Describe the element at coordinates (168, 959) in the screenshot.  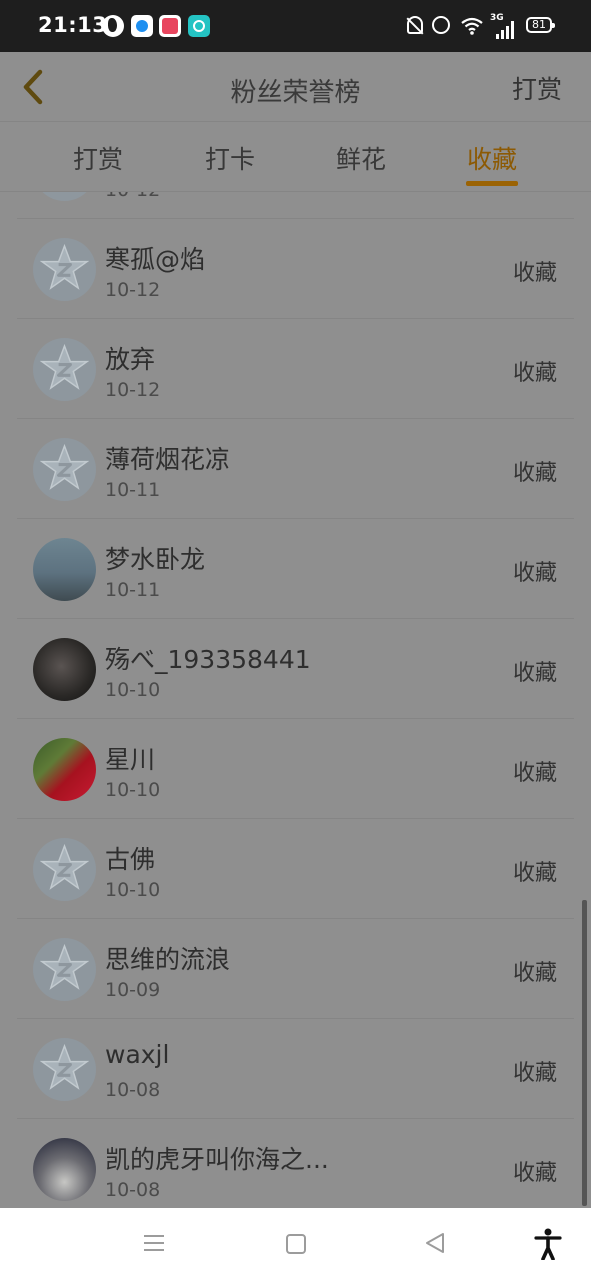
I see `user-name: 思维的流浪` at that location.